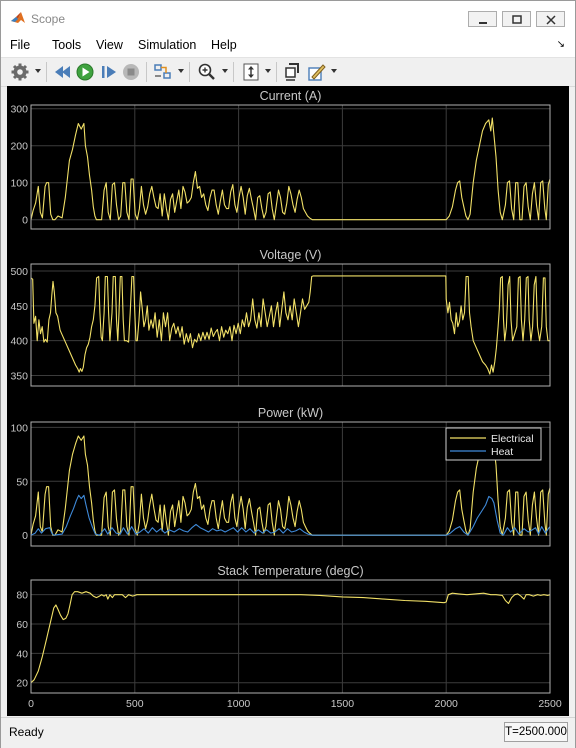 This screenshot has width=576, height=748. I want to click on axes-title: Stack Temperature (degC), so click(290, 571).